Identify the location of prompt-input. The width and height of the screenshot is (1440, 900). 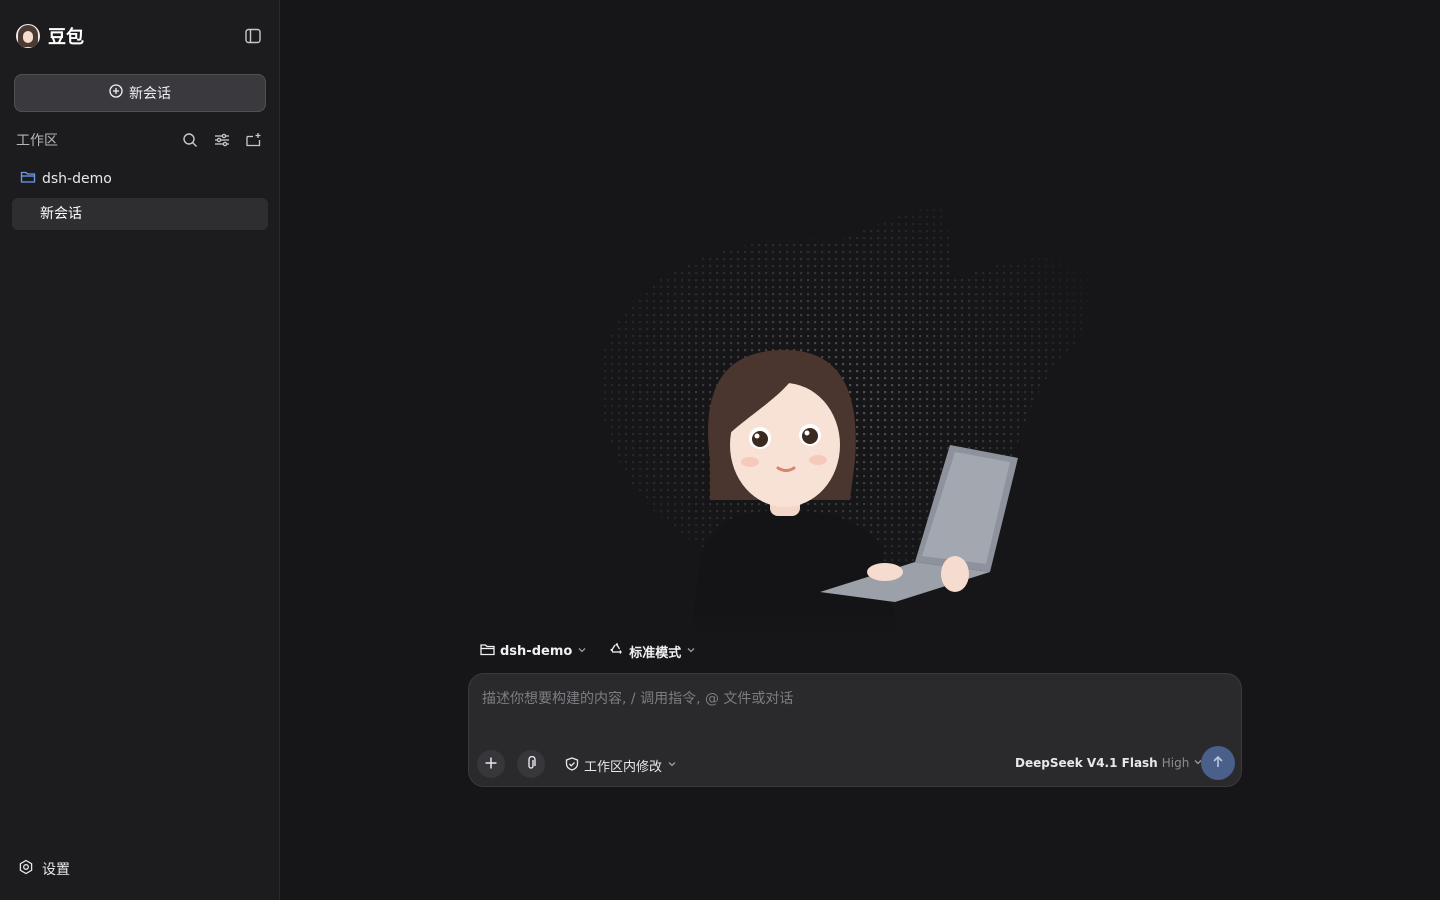
(852, 699).